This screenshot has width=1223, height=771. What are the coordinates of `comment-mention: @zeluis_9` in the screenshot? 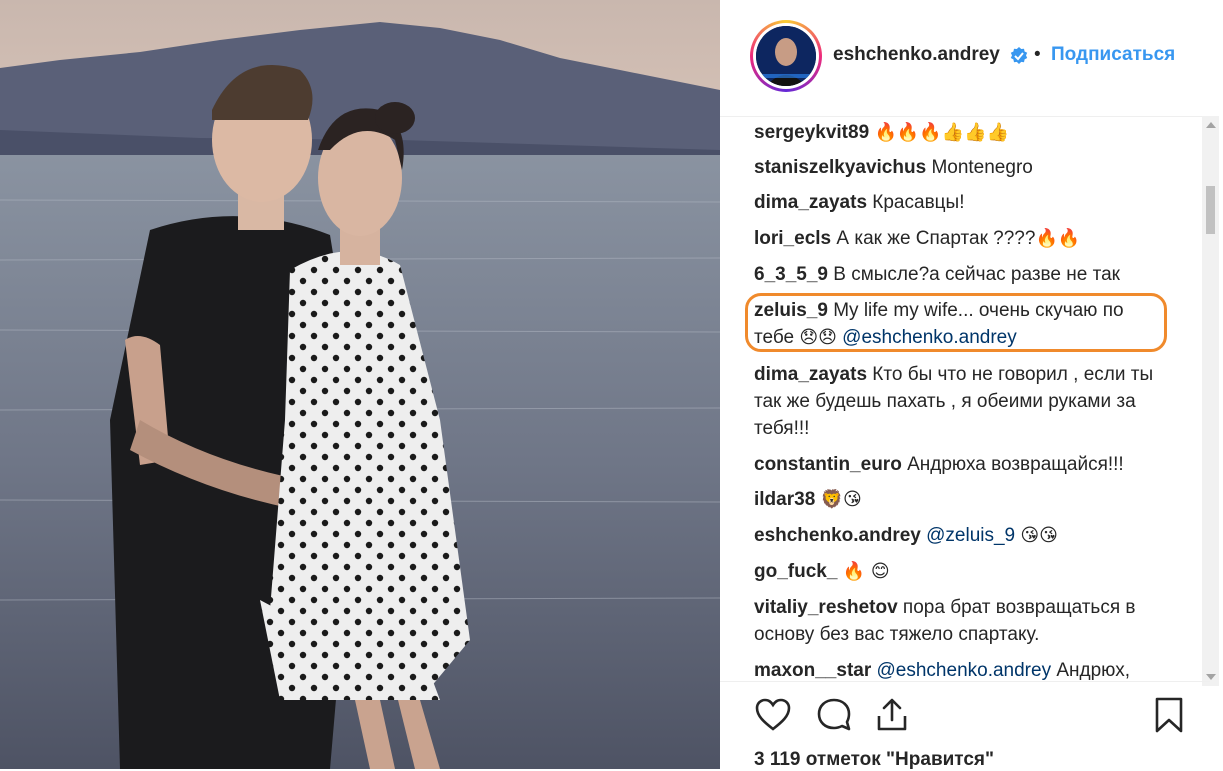 It's located at (970, 535).